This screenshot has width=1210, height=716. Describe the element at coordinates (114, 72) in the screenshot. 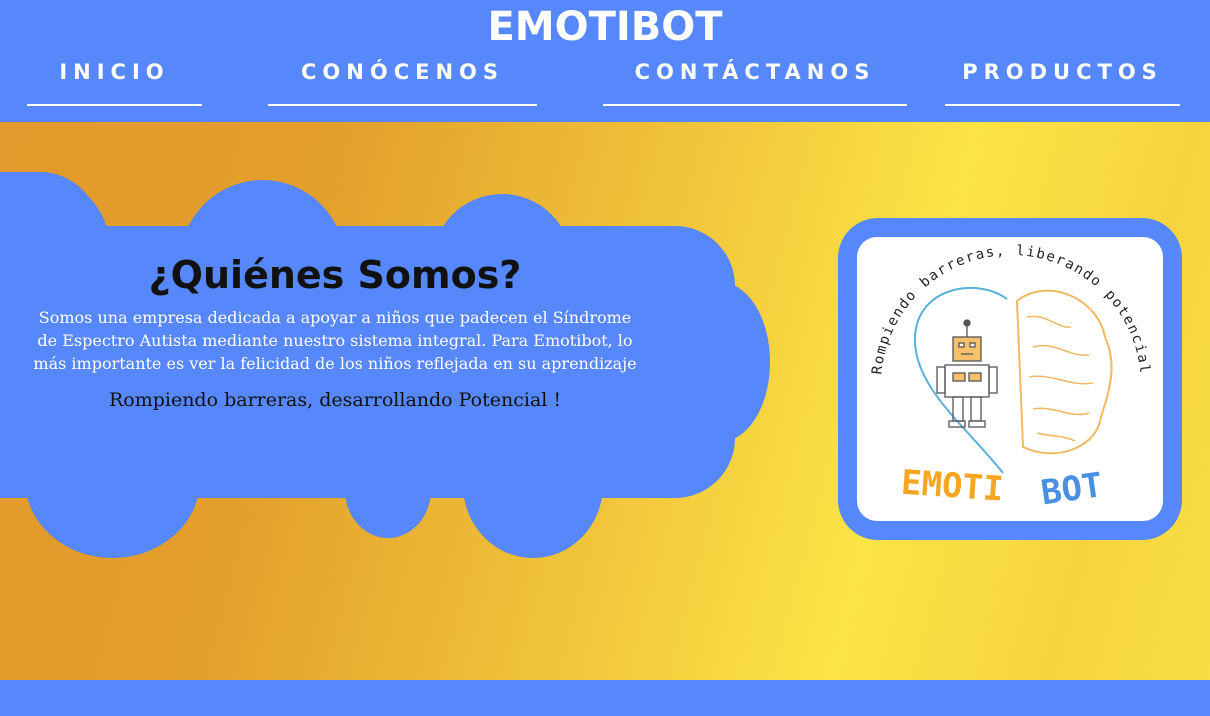

I see `nav-label: INICIO` at that location.